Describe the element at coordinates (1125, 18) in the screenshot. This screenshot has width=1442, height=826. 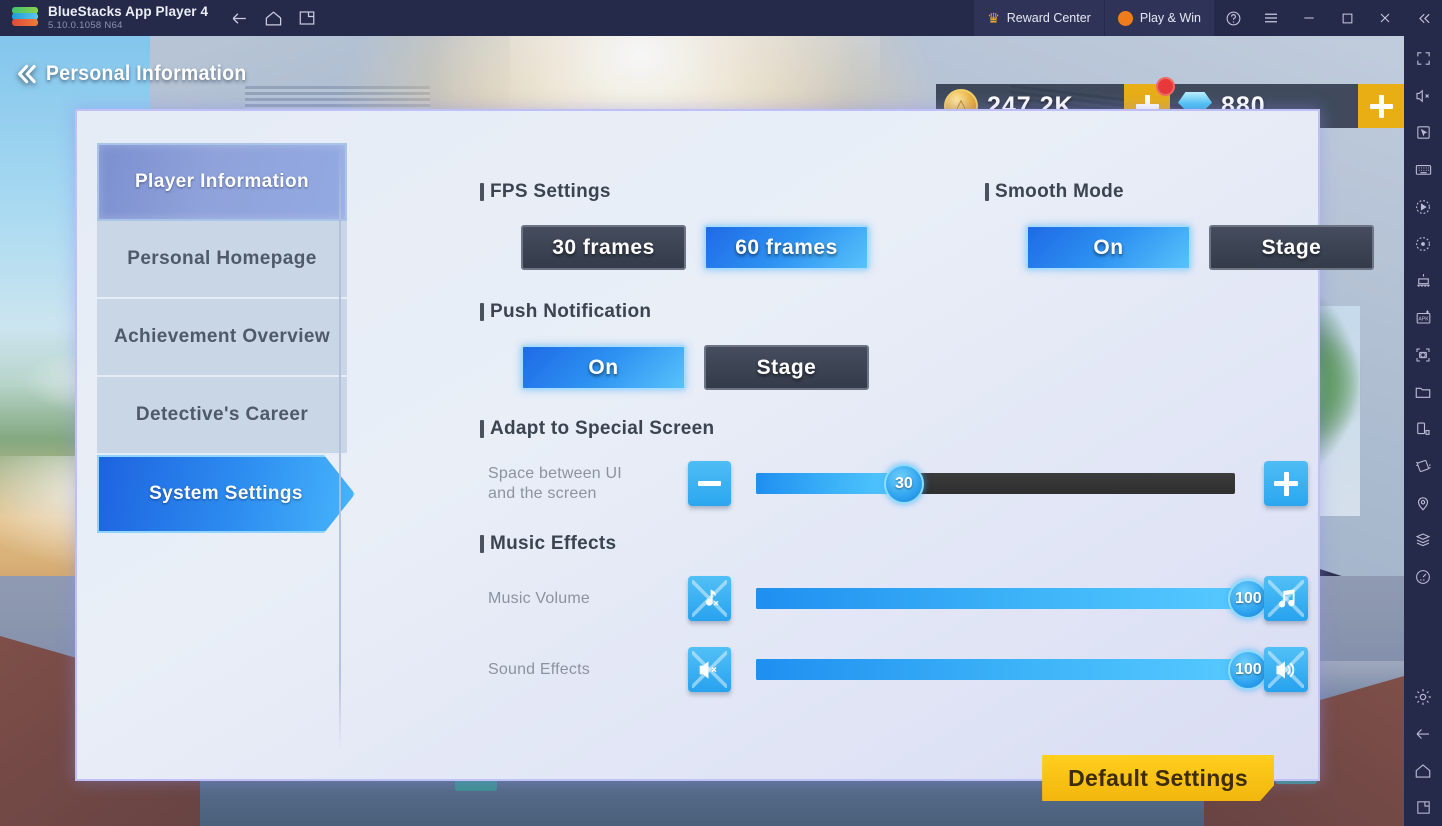
I see `star-badge-icon` at that location.